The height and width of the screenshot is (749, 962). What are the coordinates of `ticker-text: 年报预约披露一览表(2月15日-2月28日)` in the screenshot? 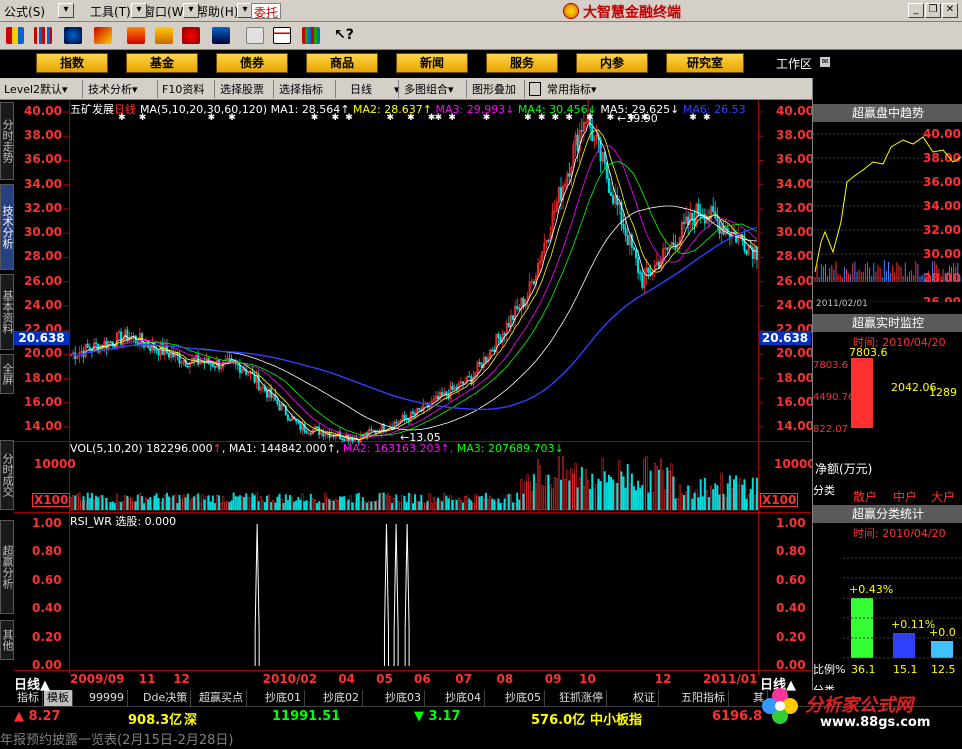 It's located at (116, 738).